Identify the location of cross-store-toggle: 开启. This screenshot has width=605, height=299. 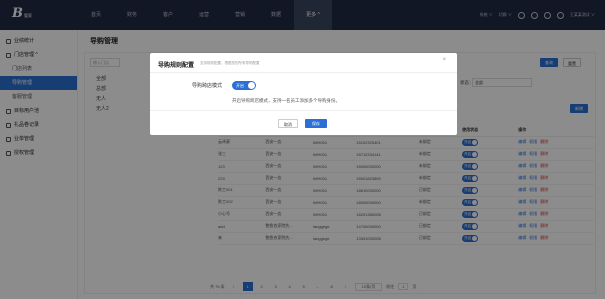
(244, 85).